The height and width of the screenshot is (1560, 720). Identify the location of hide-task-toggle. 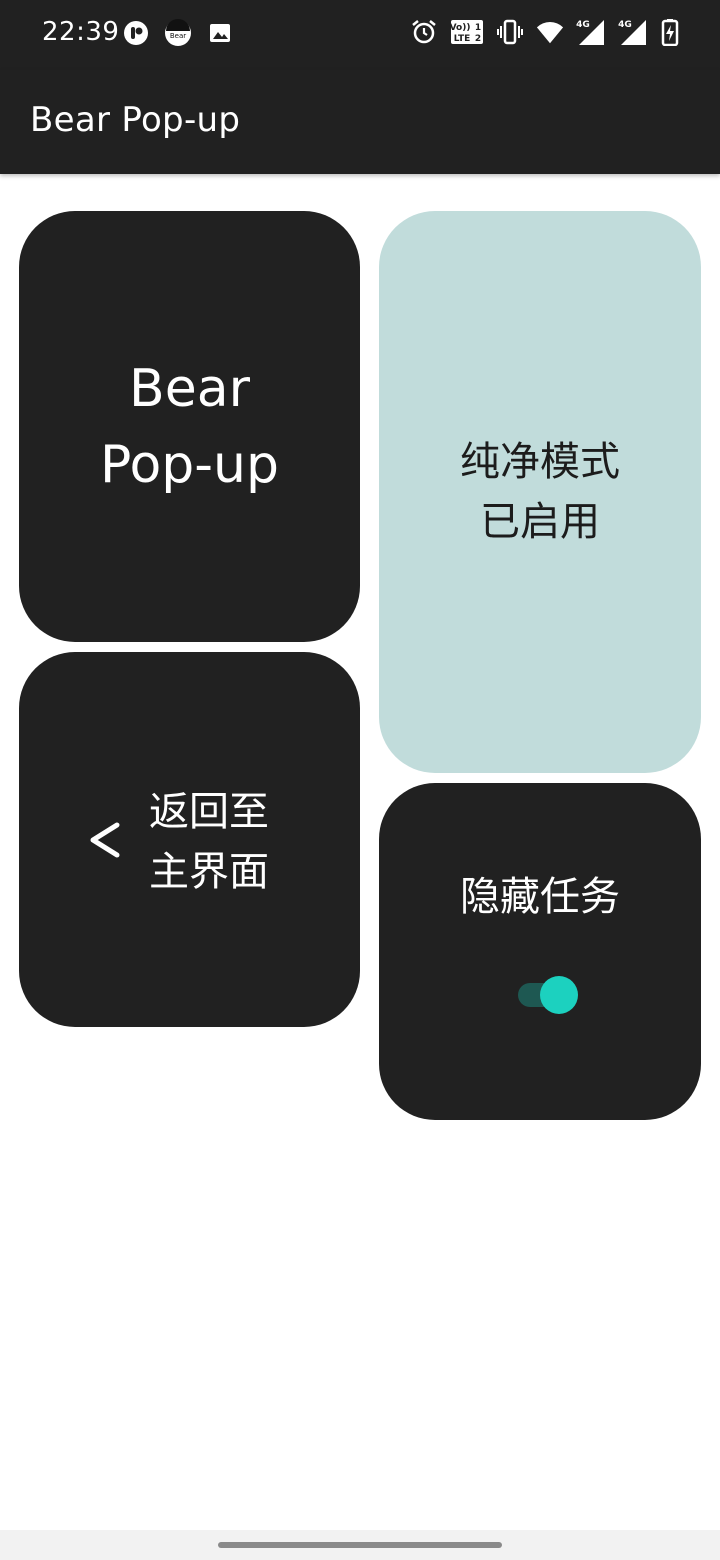
(549, 995).